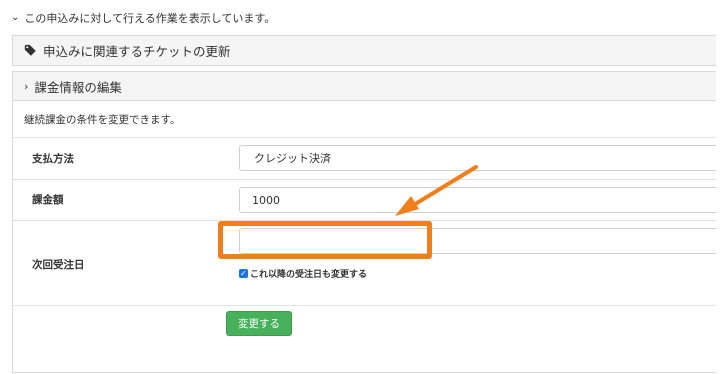 This screenshot has width=722, height=374. I want to click on pointer-arrow-icon, so click(436, 190).